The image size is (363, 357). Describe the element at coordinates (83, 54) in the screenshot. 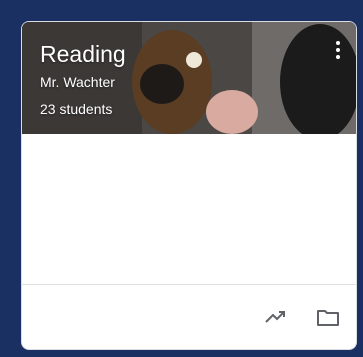

I see `class-title-link: Reading` at that location.